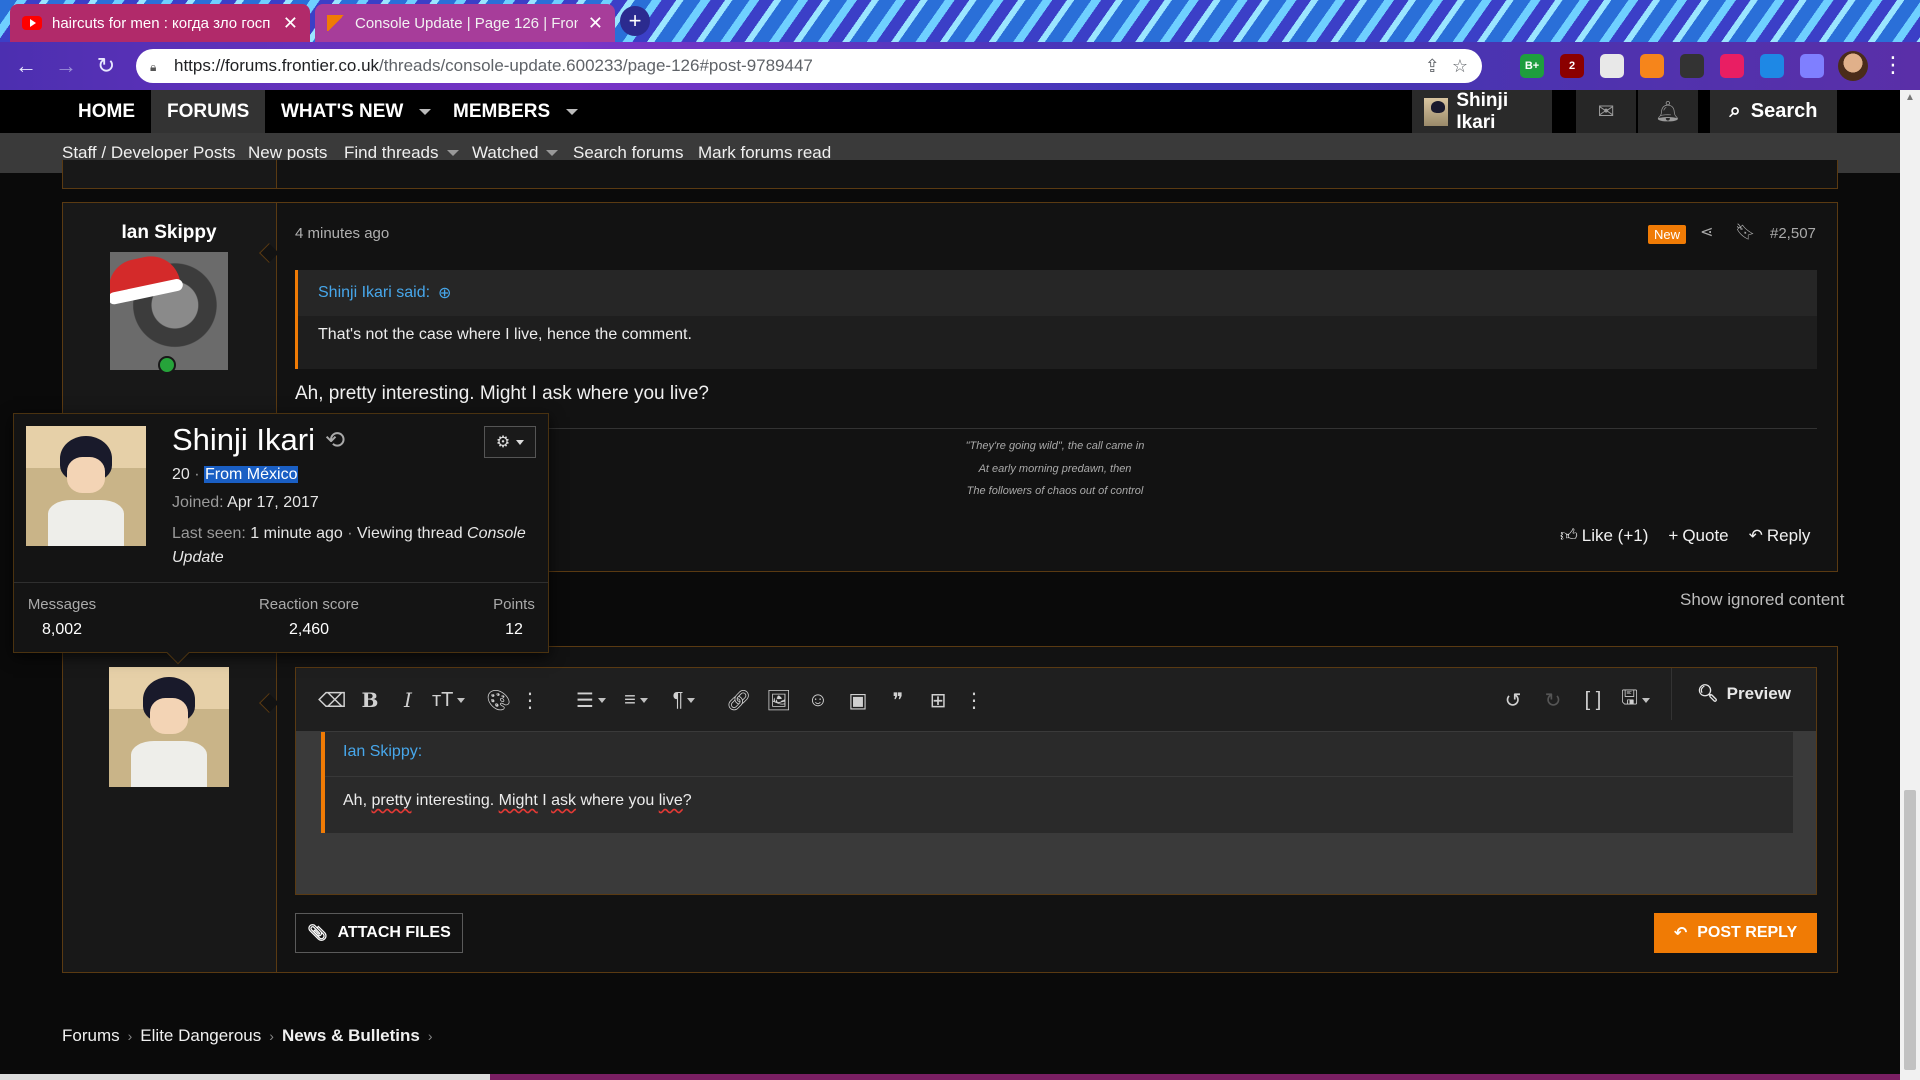  I want to click on bbcode-toggle-icon: [ ], so click(1593, 700).